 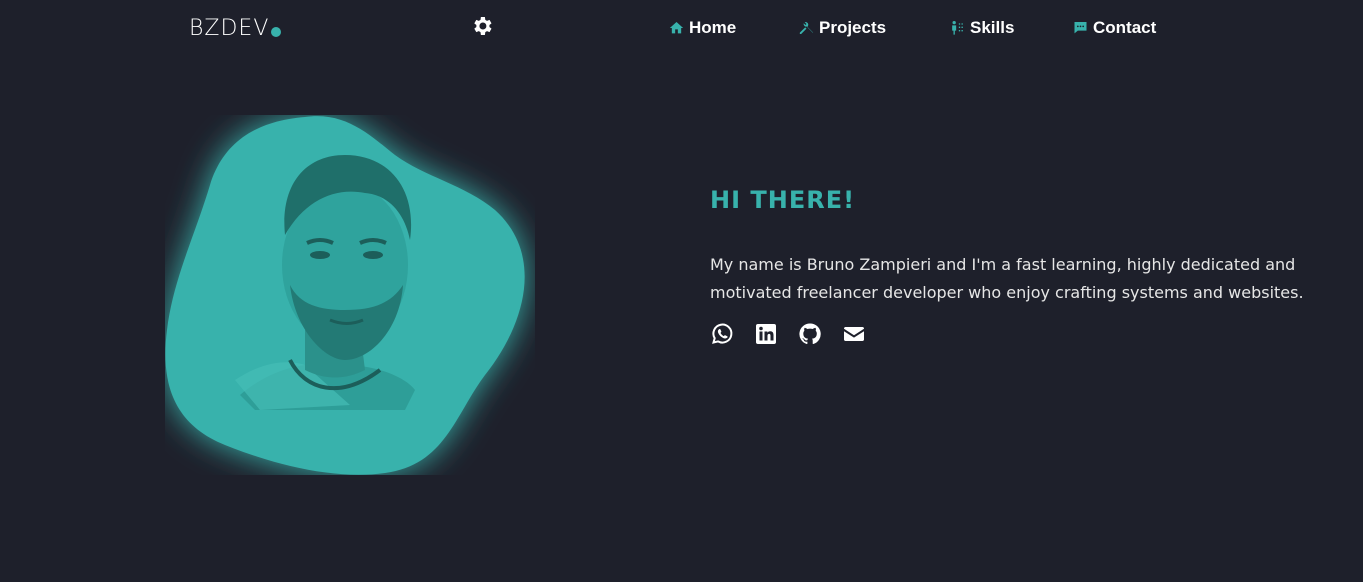 What do you see at coordinates (482, 26) in the screenshot?
I see `gear-icon` at bounding box center [482, 26].